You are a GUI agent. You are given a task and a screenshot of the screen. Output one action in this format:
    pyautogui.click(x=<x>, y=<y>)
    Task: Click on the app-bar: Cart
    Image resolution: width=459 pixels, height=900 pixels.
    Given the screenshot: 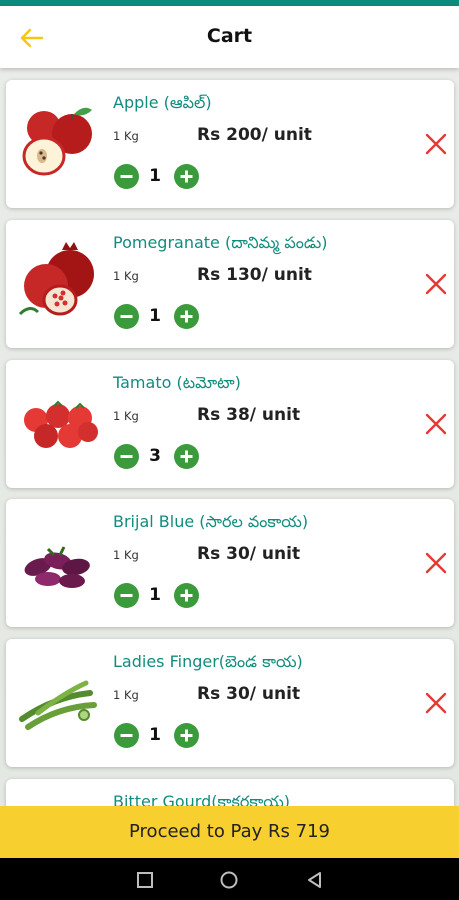 What is the action you would take?
    pyautogui.click(x=229, y=37)
    